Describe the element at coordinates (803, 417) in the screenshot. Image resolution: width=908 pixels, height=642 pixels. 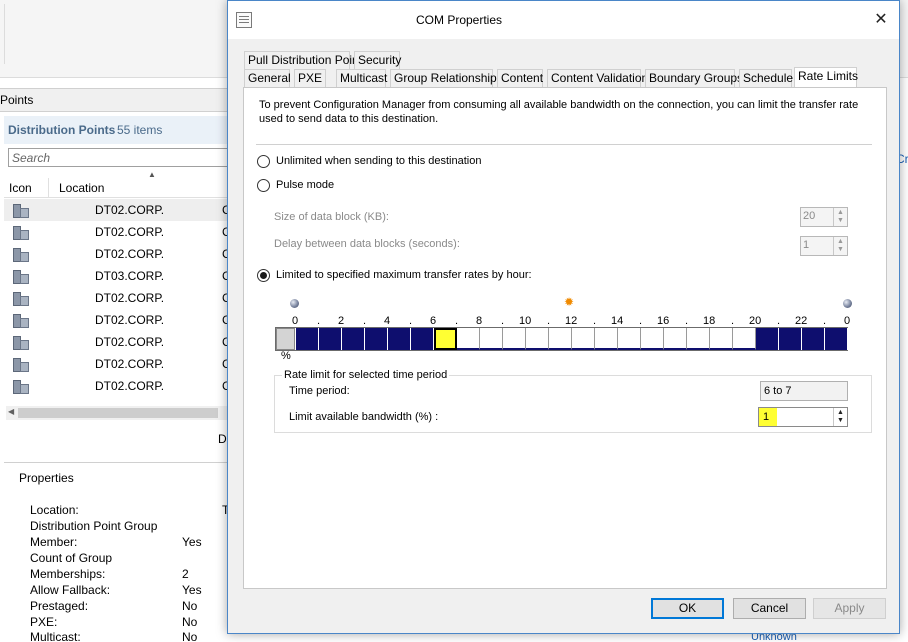
I see `bandwidth-stepper: 1 ▲ ▼` at that location.